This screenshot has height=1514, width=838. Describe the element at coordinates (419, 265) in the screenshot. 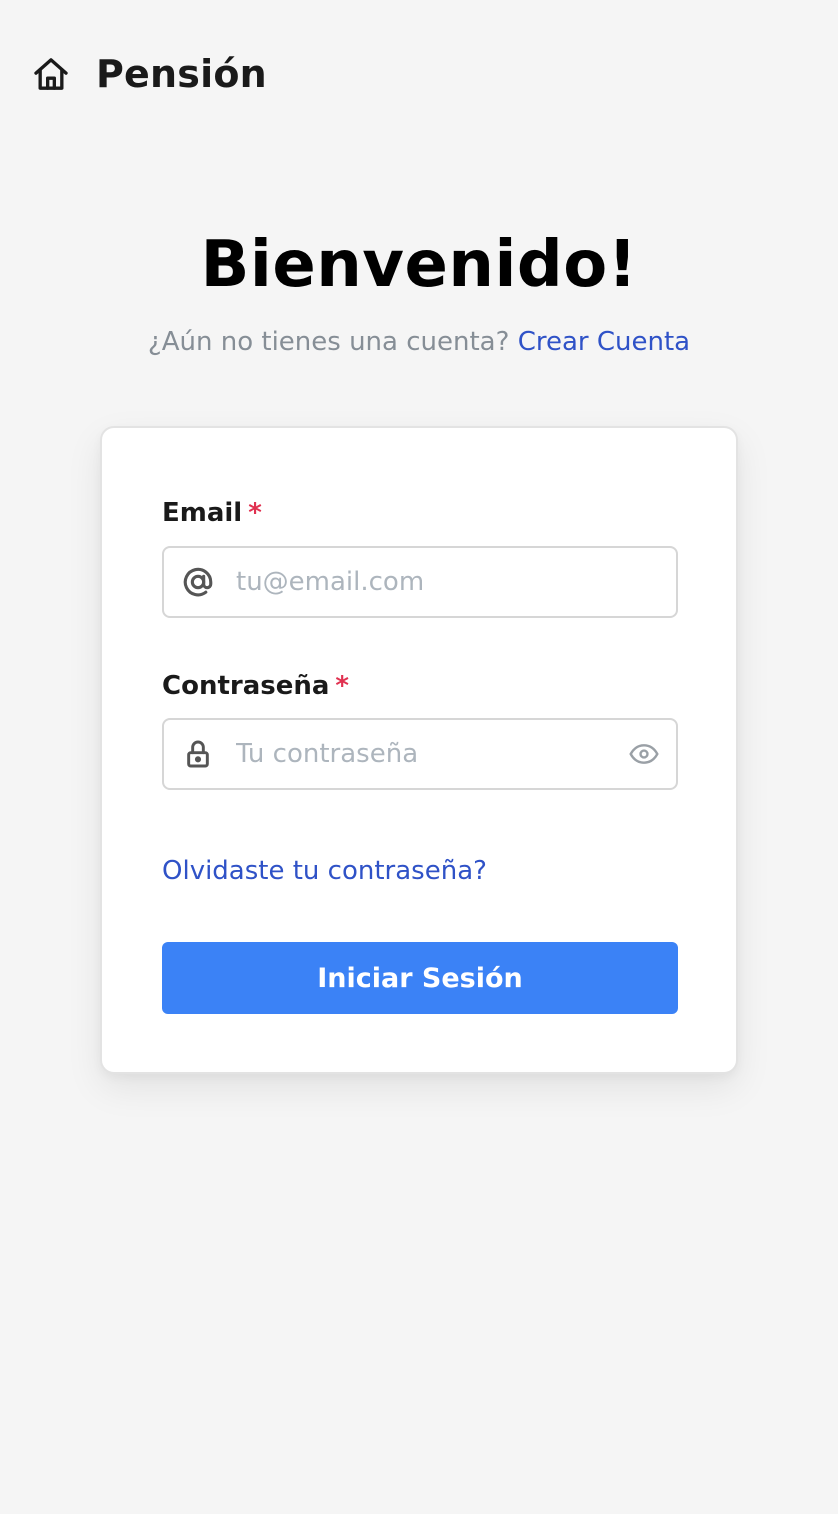

I see `welcome-title: Bienvenido!` at that location.